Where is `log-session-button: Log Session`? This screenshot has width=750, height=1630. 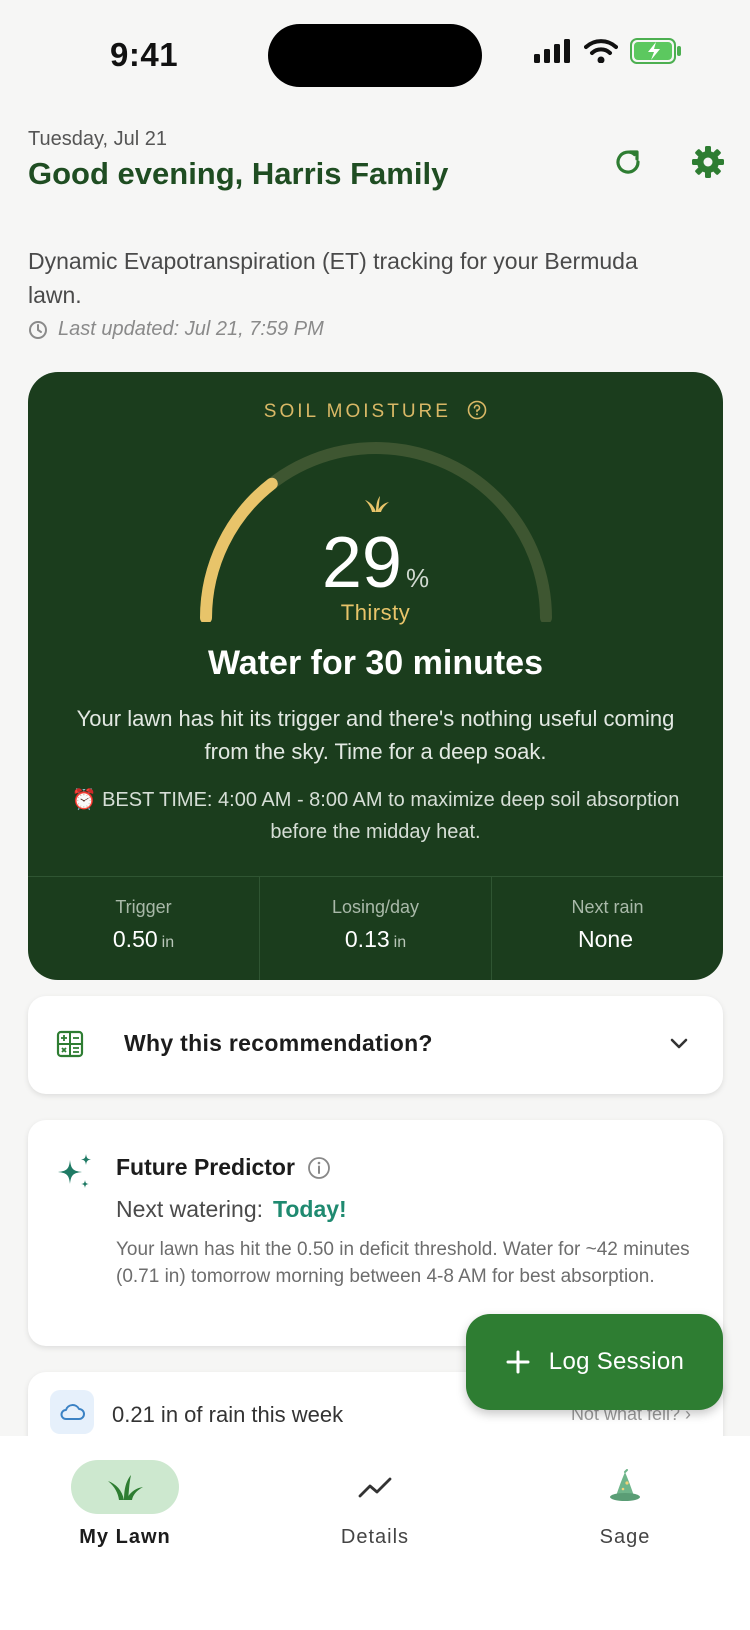 log-session-button: Log Session is located at coordinates (594, 1362).